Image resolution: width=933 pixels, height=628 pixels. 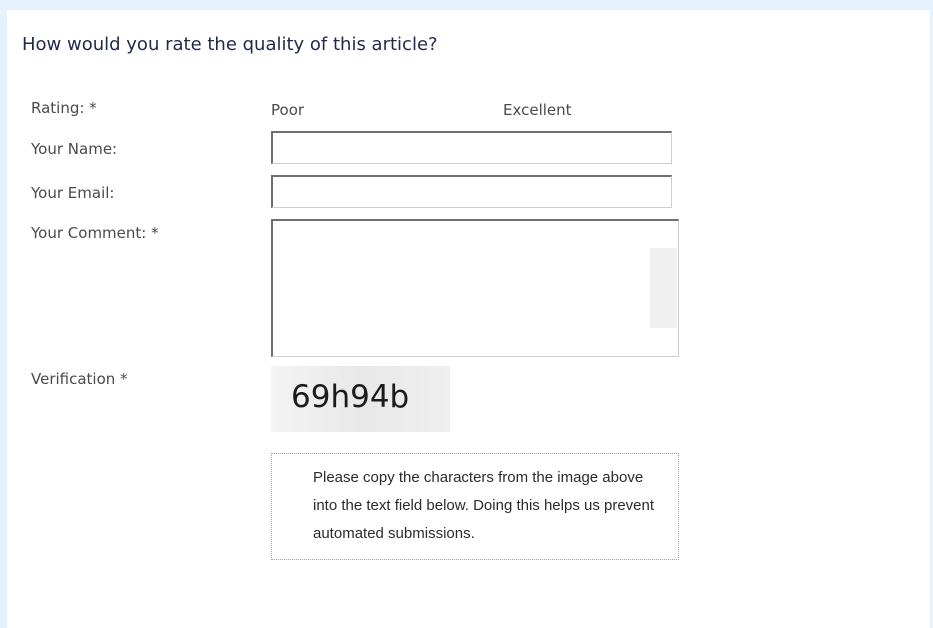 What do you see at coordinates (471, 147) in the screenshot?
I see `name-input` at bounding box center [471, 147].